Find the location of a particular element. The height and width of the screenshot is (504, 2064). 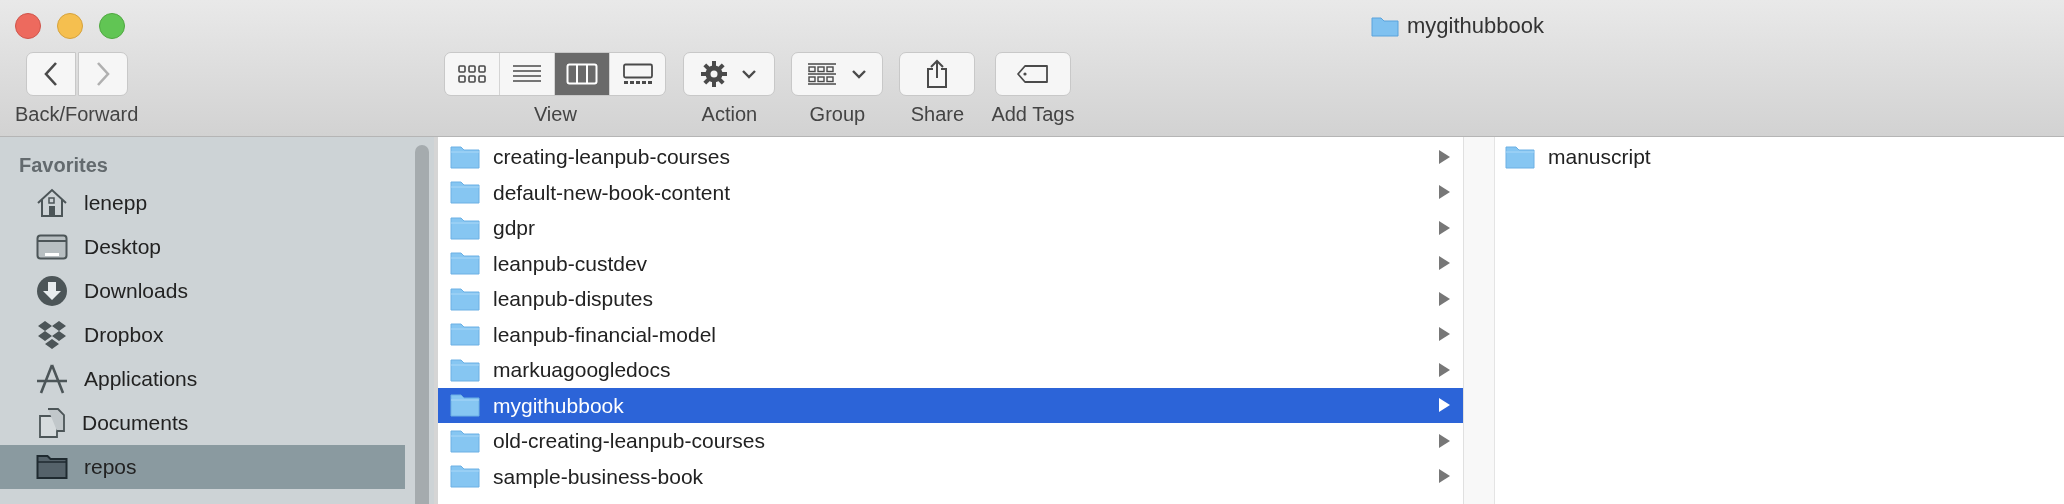

folder-row: gdpr is located at coordinates (950, 228).